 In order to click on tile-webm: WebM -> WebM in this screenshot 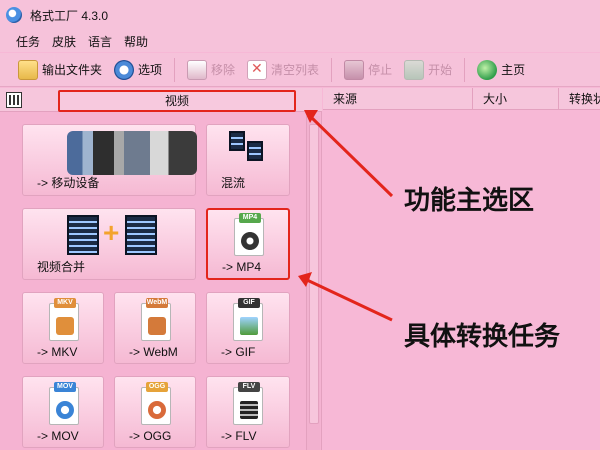, I will do `click(155, 328)`.